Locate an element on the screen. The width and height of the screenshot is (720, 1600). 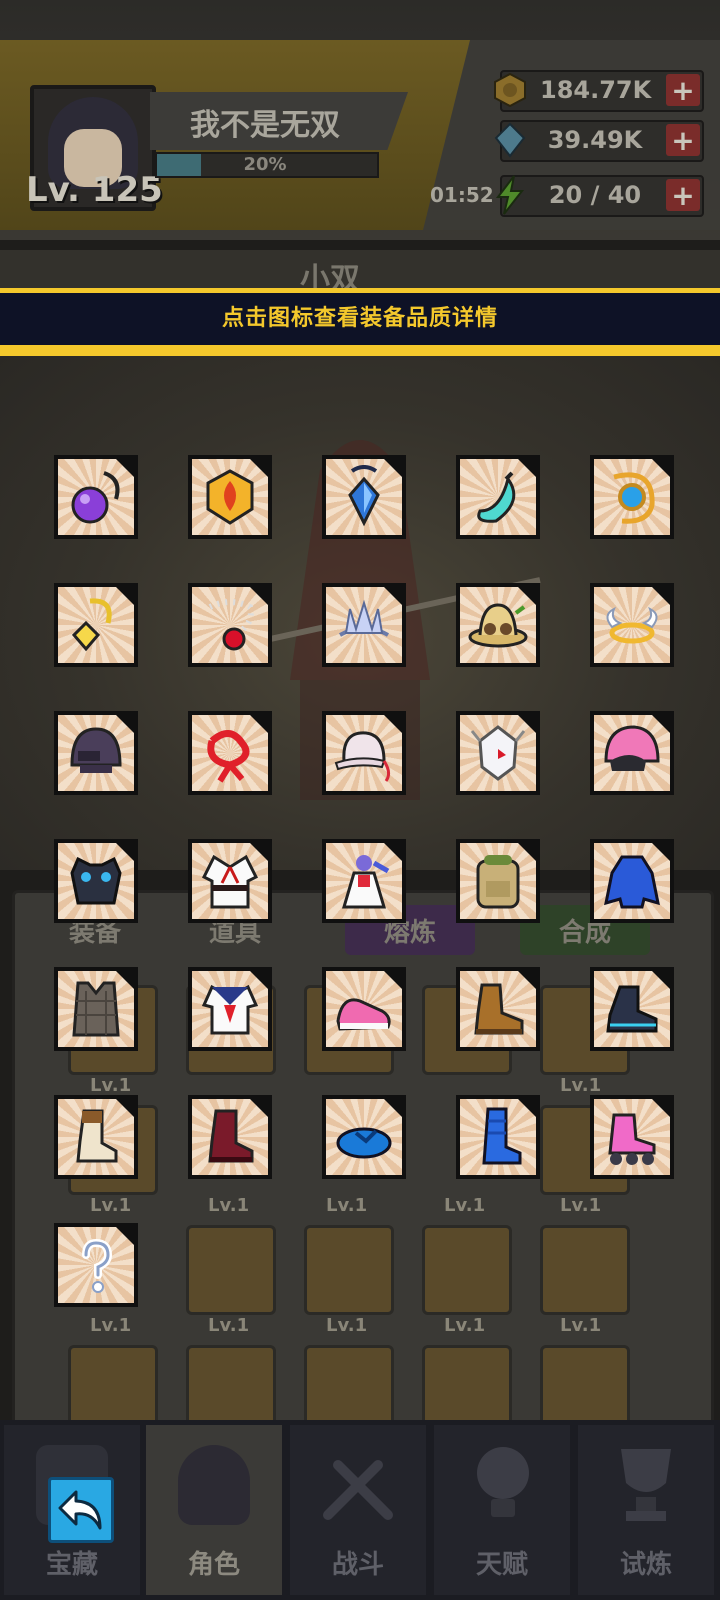
baseball-cap-icon is located at coordinates (362, 756).